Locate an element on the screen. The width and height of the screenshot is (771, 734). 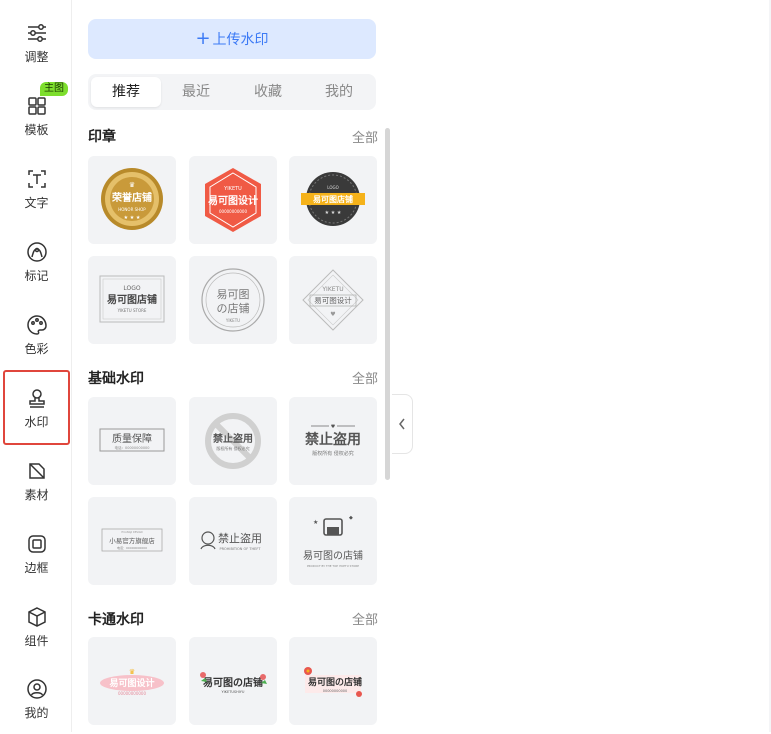
tab-recommended: 推荐 is located at coordinates (126, 92).